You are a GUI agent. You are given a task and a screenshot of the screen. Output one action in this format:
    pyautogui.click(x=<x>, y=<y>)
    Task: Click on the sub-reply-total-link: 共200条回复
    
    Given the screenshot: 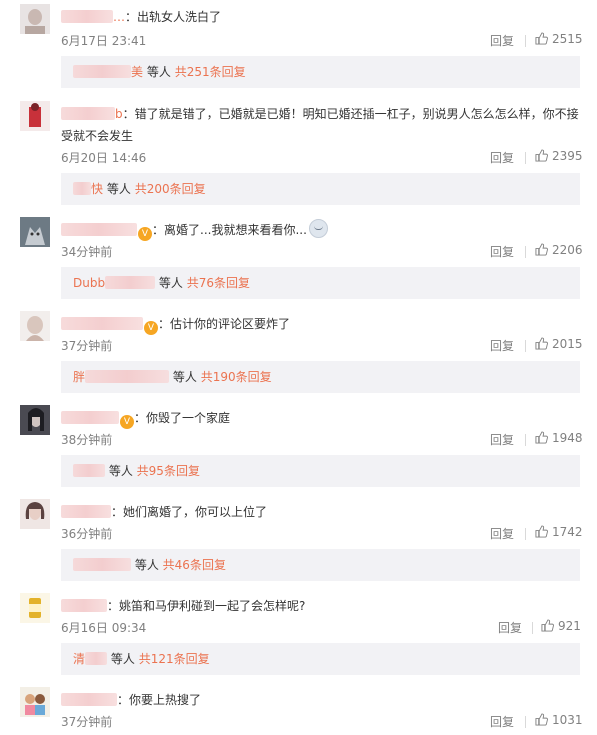 What is the action you would take?
    pyautogui.click(x=170, y=189)
    